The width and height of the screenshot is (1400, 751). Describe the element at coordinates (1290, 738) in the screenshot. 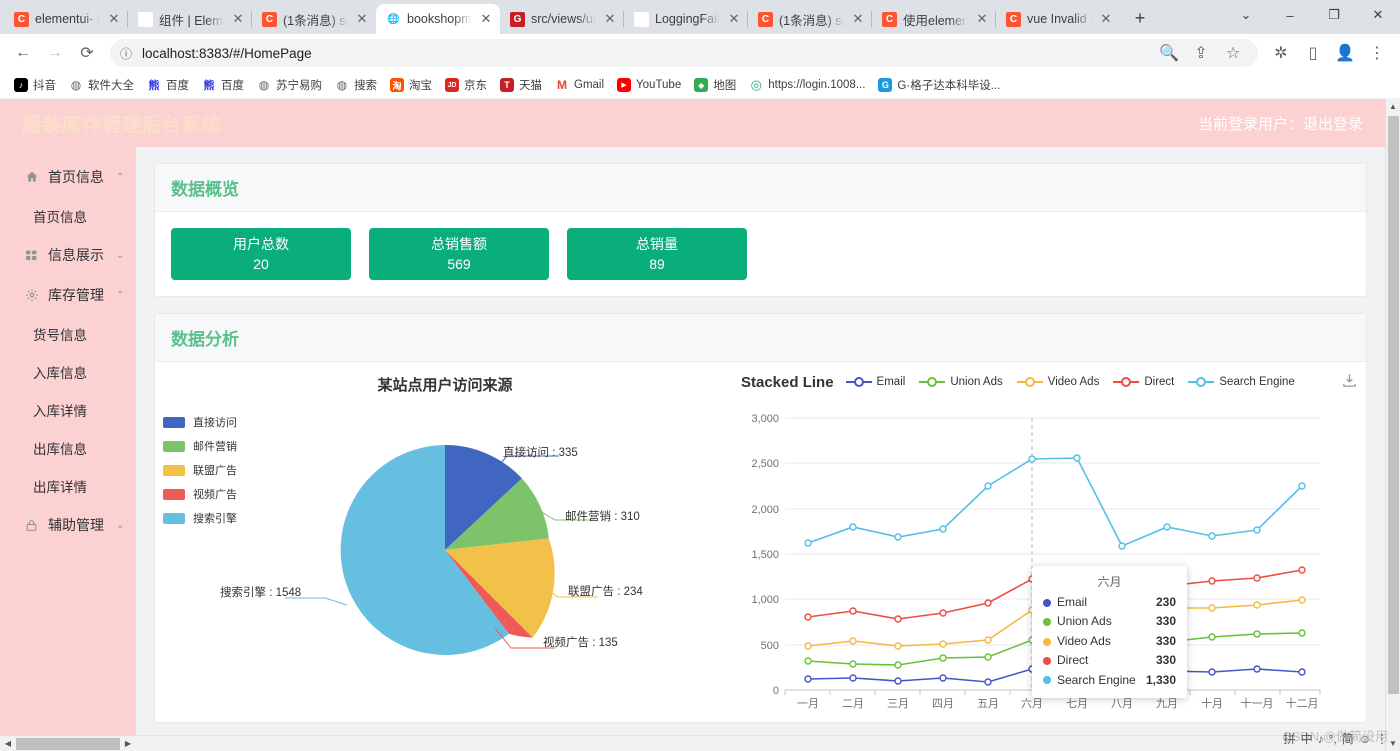

I see `ime-pinyin-icon: 拼` at that location.